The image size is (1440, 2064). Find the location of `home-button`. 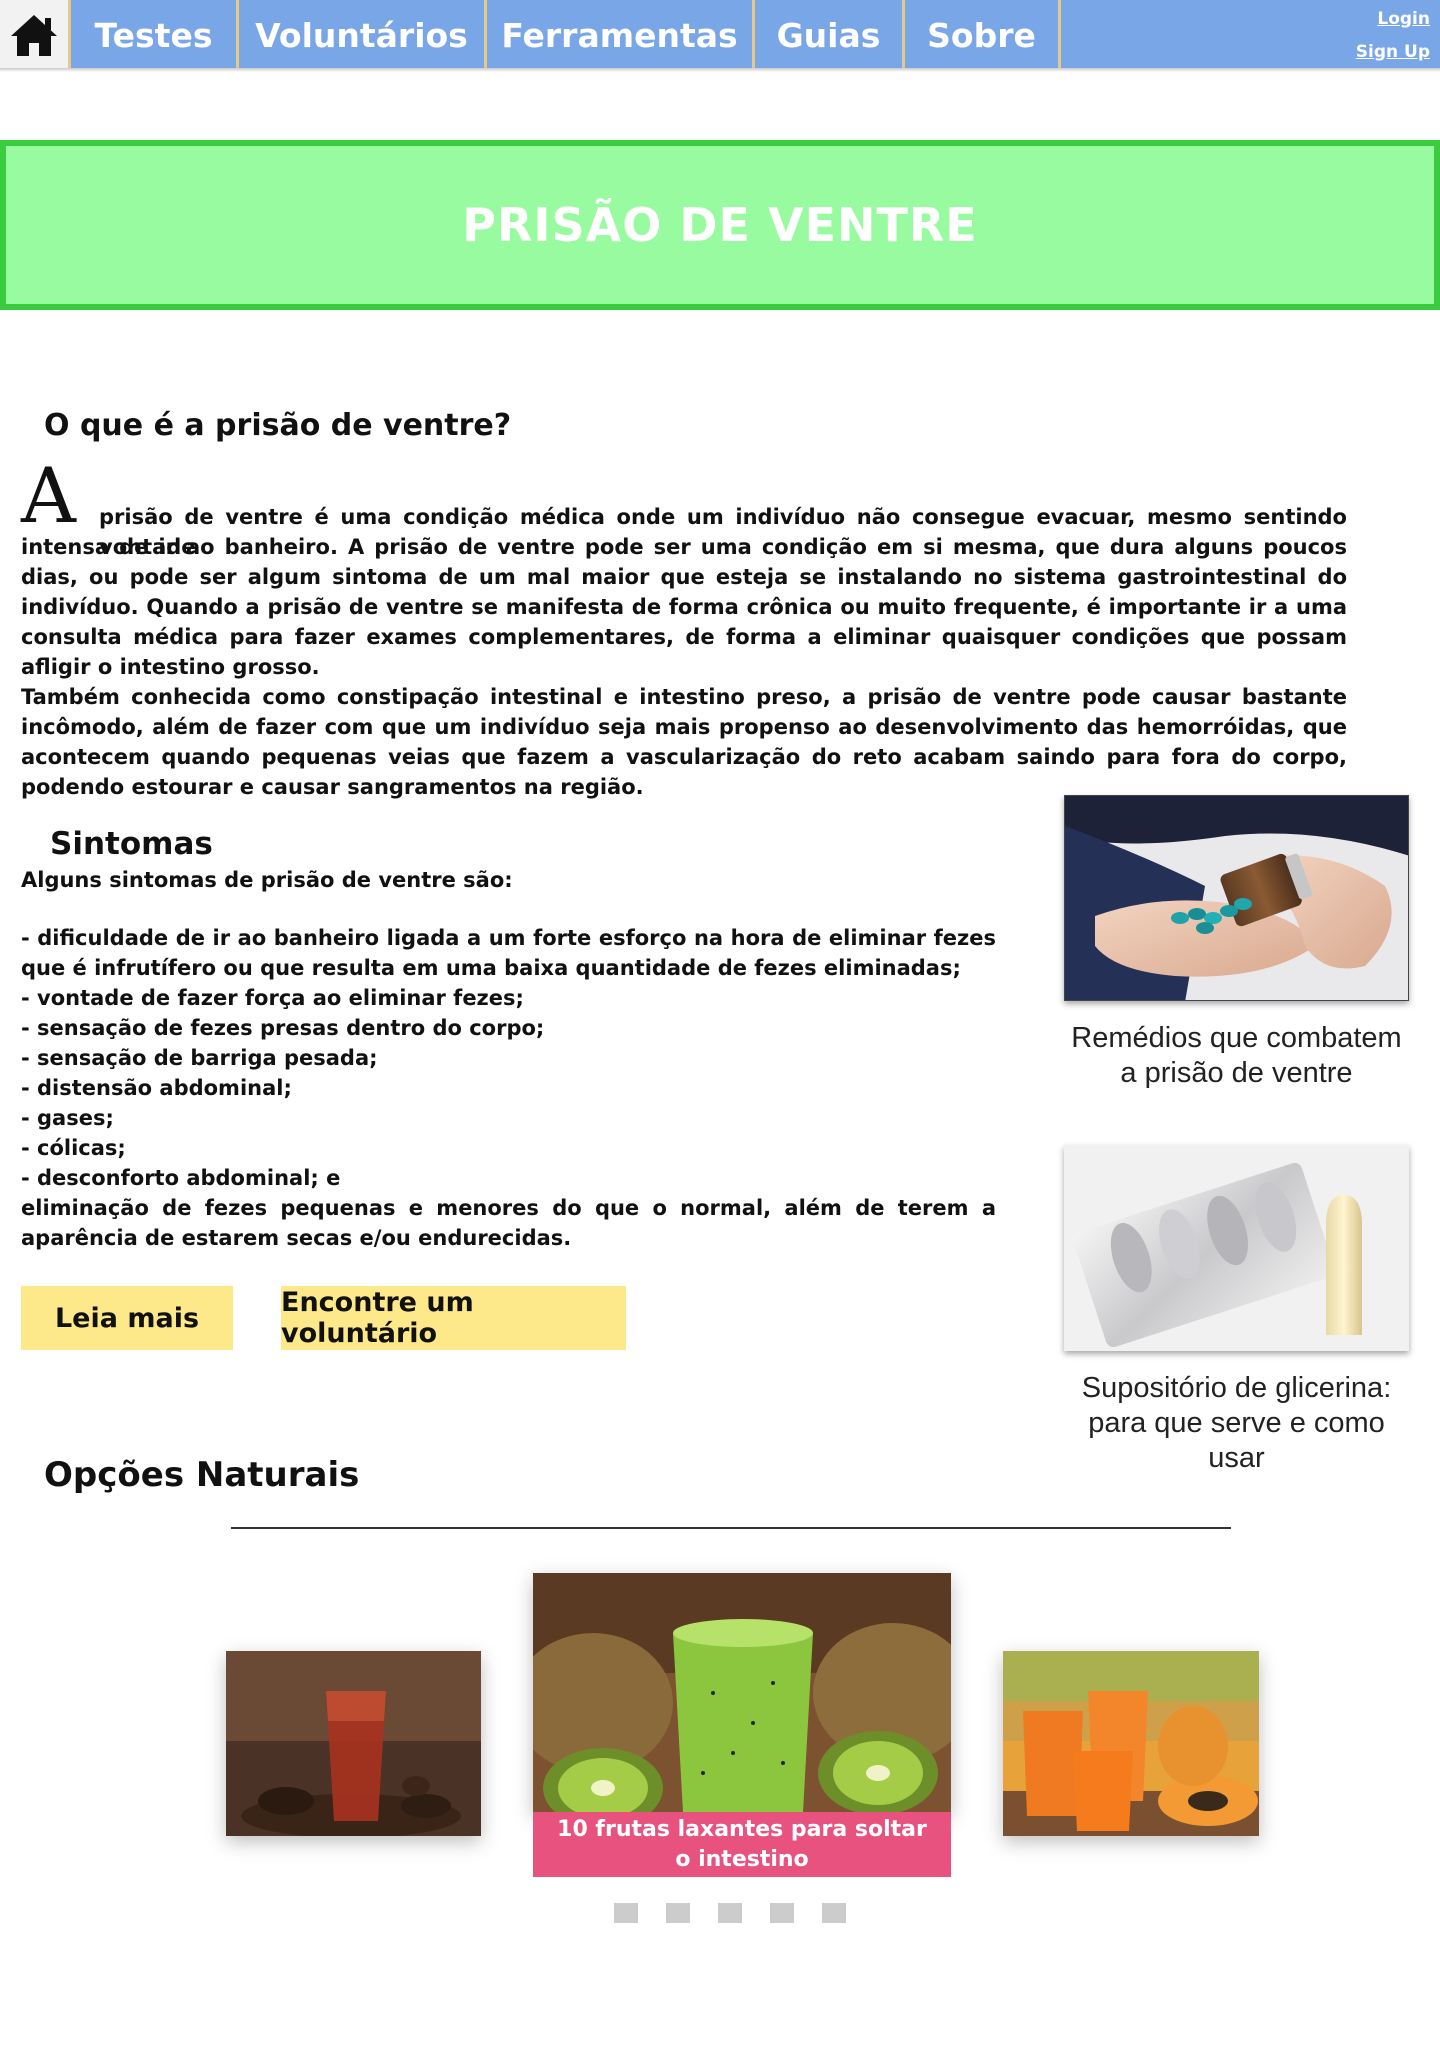

home-button is located at coordinates (35, 35).